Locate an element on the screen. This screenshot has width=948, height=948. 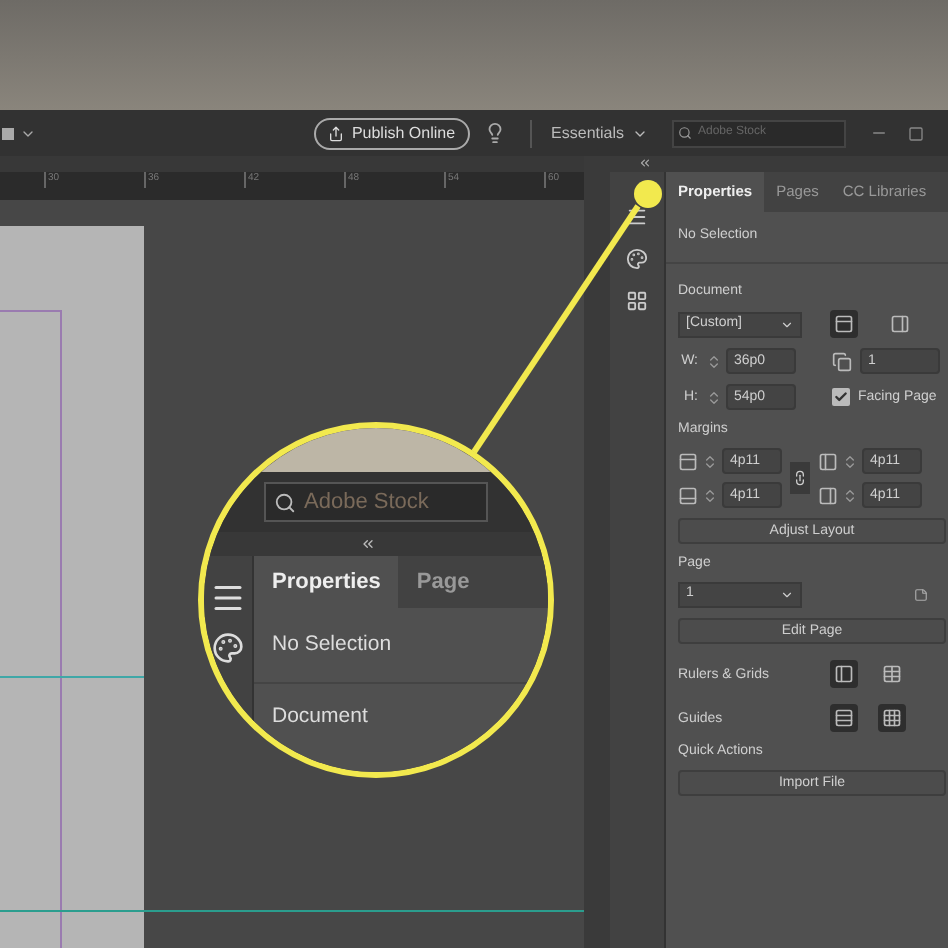
selection-status: No Selection is located at coordinates (332, 645).